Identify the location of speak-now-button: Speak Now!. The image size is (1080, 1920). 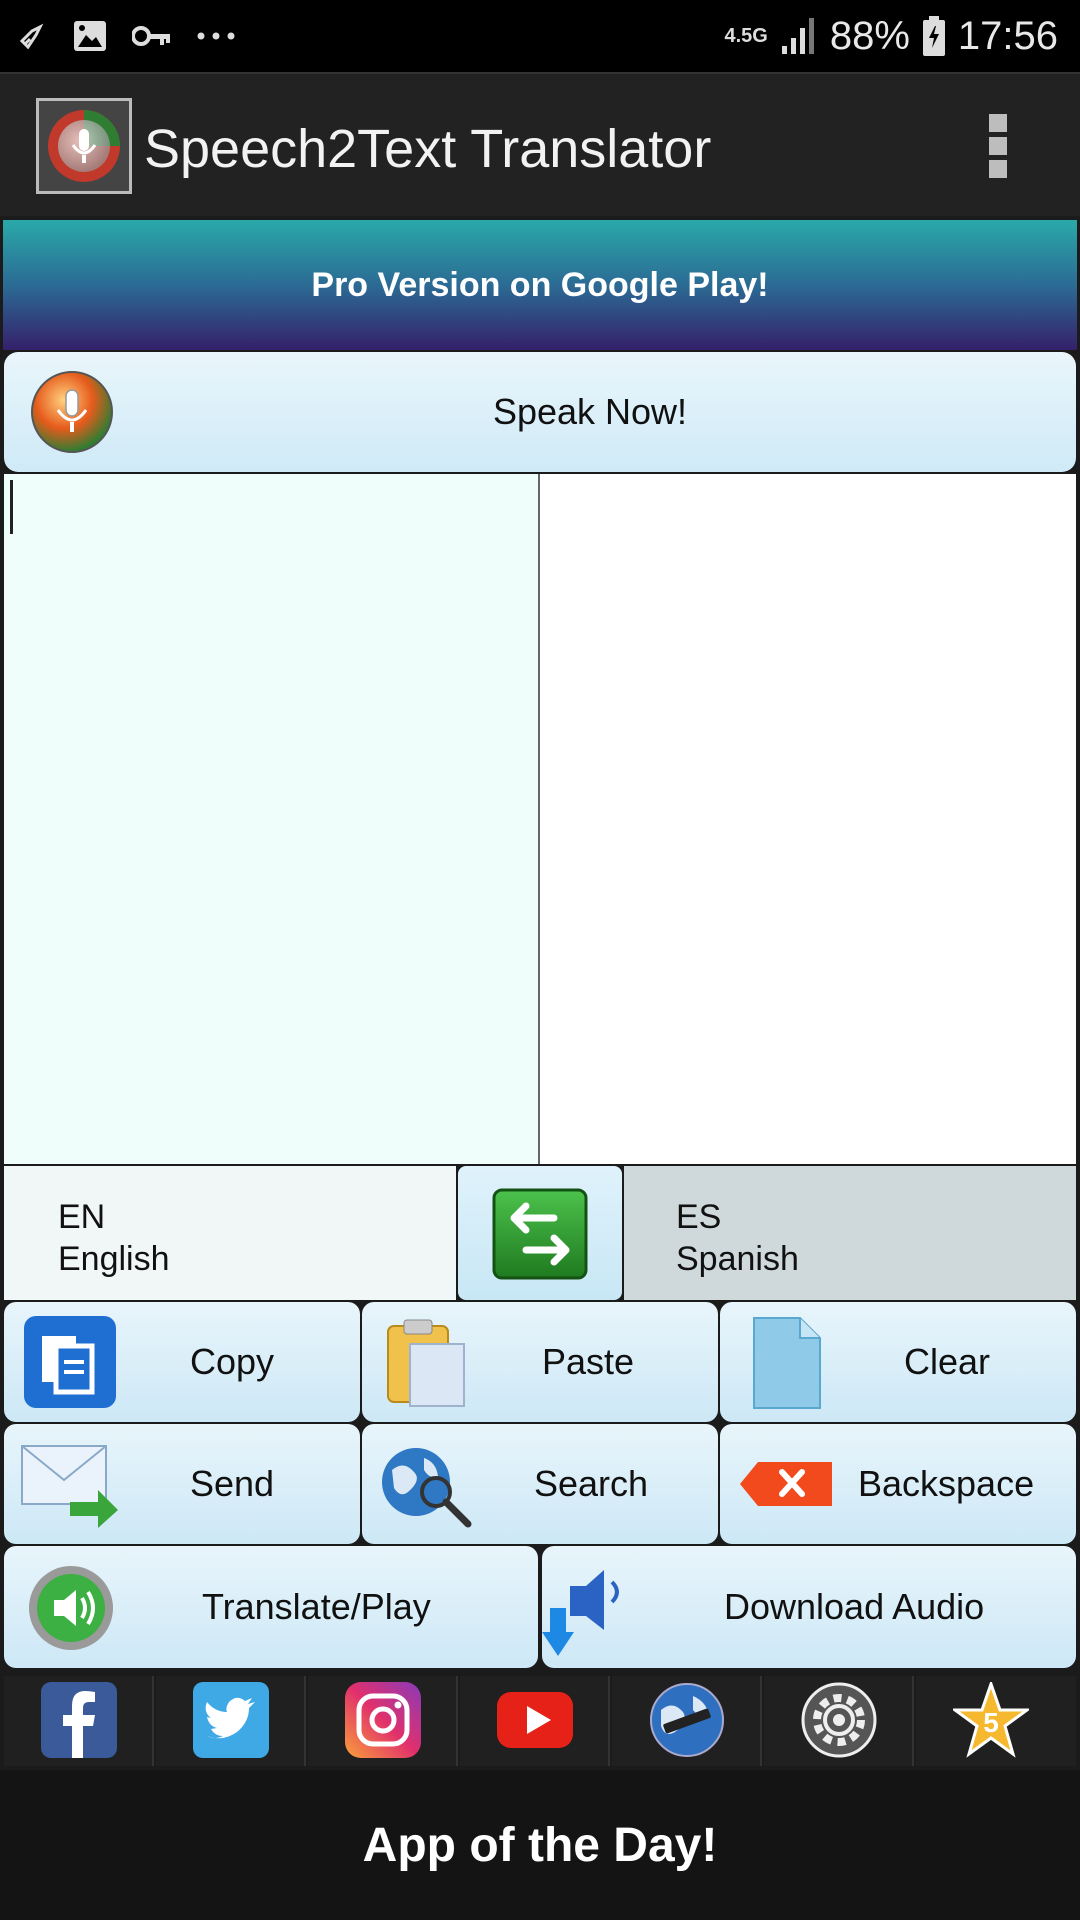
(540, 412).